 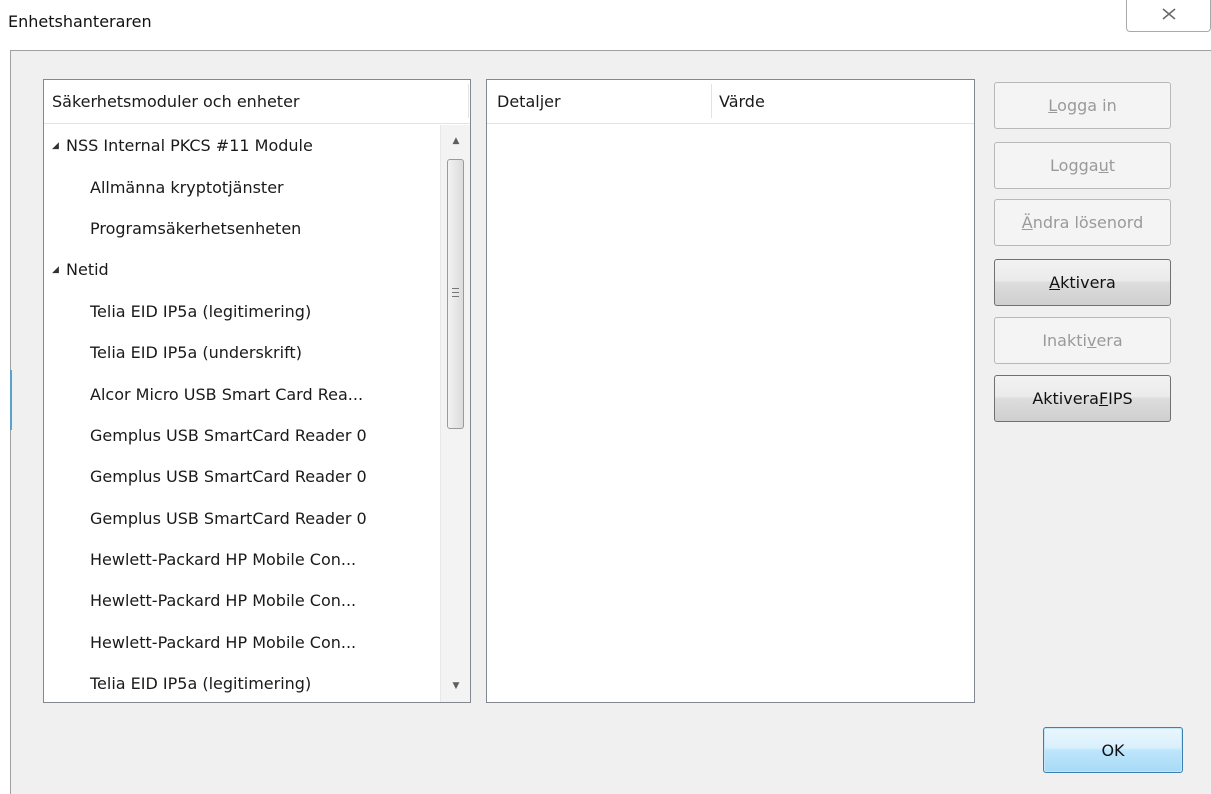 I want to click on enable-button: Aktivera, so click(x=1082, y=282).